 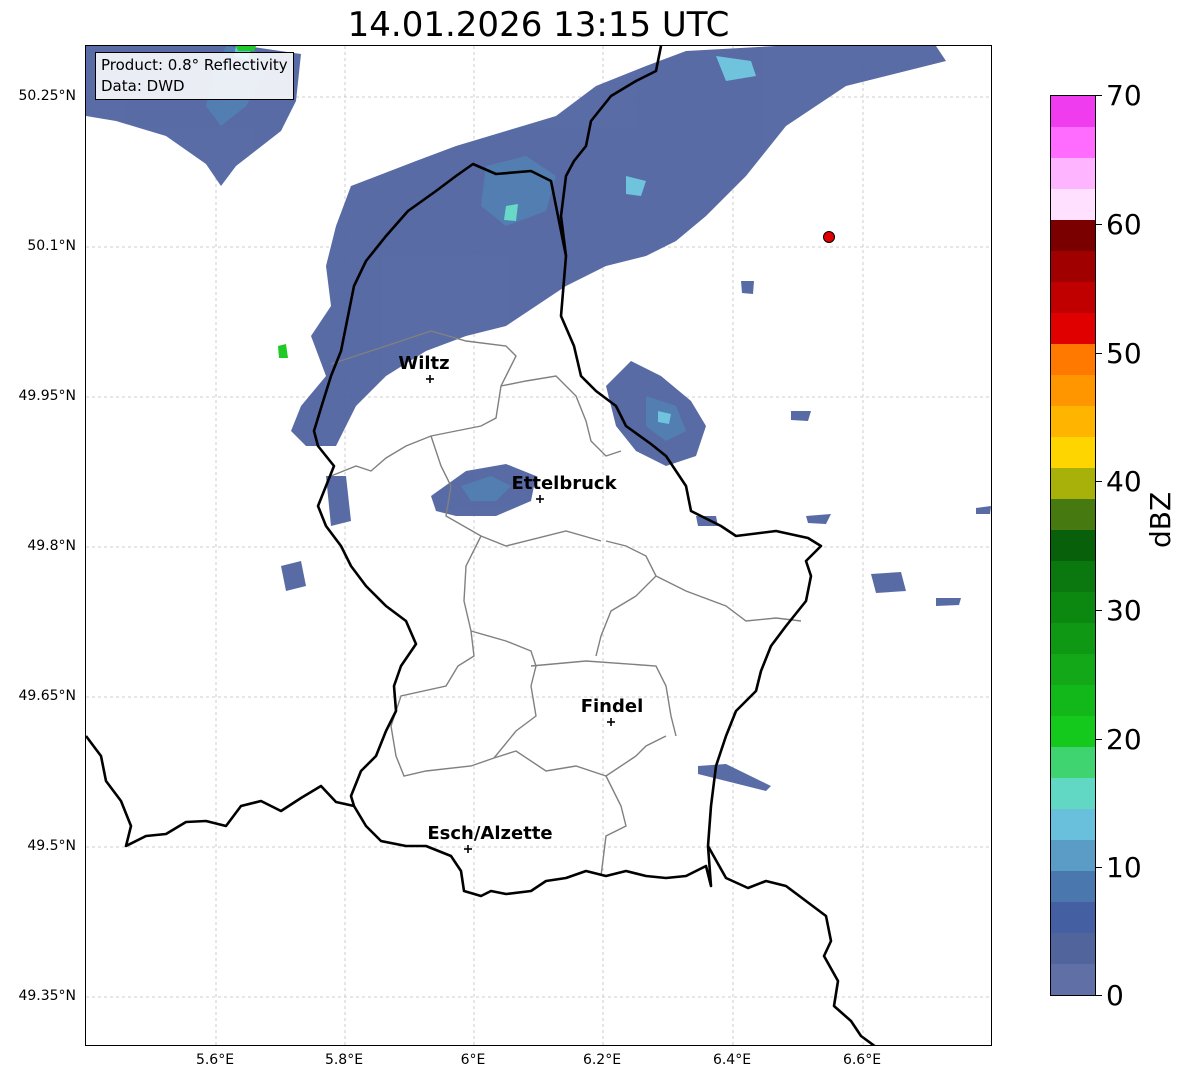 What do you see at coordinates (194, 76) in the screenshot?
I see `info-box: Product: 0.8° Reflectivity Data: DWD` at bounding box center [194, 76].